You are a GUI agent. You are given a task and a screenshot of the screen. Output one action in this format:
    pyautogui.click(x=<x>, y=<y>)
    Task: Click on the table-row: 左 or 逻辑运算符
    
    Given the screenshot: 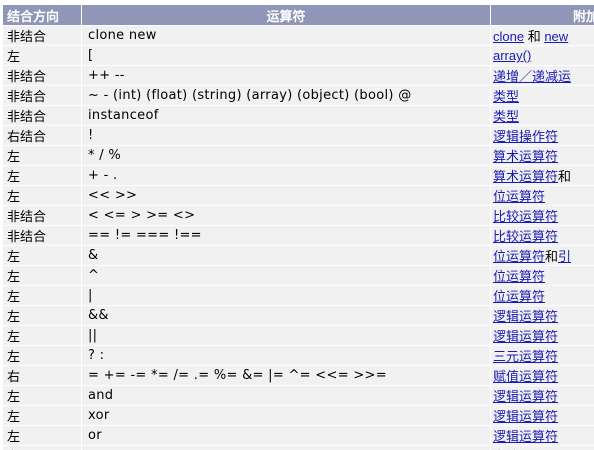 What is the action you would take?
    pyautogui.click(x=298, y=435)
    